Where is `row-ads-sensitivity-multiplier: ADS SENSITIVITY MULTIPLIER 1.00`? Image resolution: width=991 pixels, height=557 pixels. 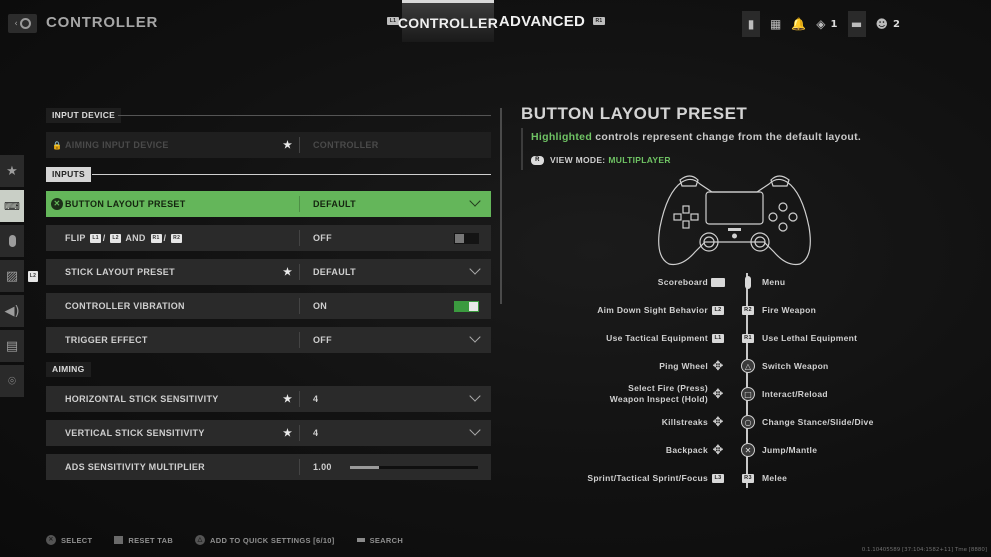 row-ads-sensitivity-multiplier: ADS SENSITIVITY MULTIPLIER 1.00 is located at coordinates (268, 467).